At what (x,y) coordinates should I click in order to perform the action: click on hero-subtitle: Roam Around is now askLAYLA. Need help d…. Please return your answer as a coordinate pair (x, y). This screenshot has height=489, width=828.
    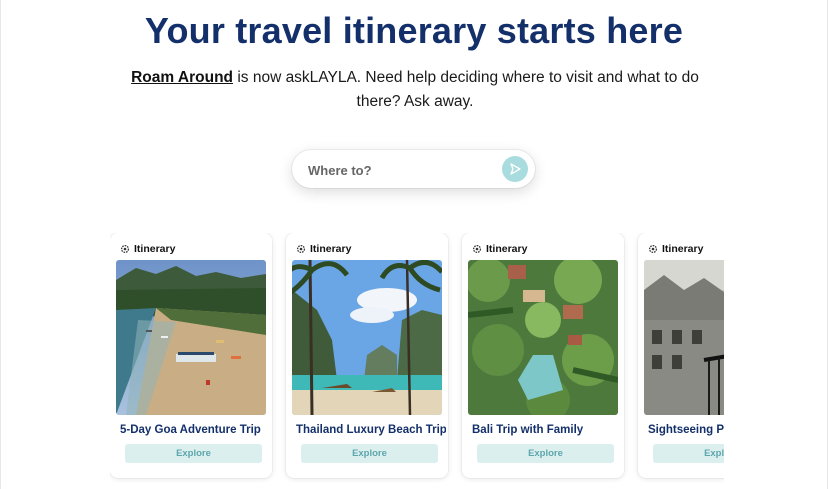
    Looking at the image, I should click on (415, 90).